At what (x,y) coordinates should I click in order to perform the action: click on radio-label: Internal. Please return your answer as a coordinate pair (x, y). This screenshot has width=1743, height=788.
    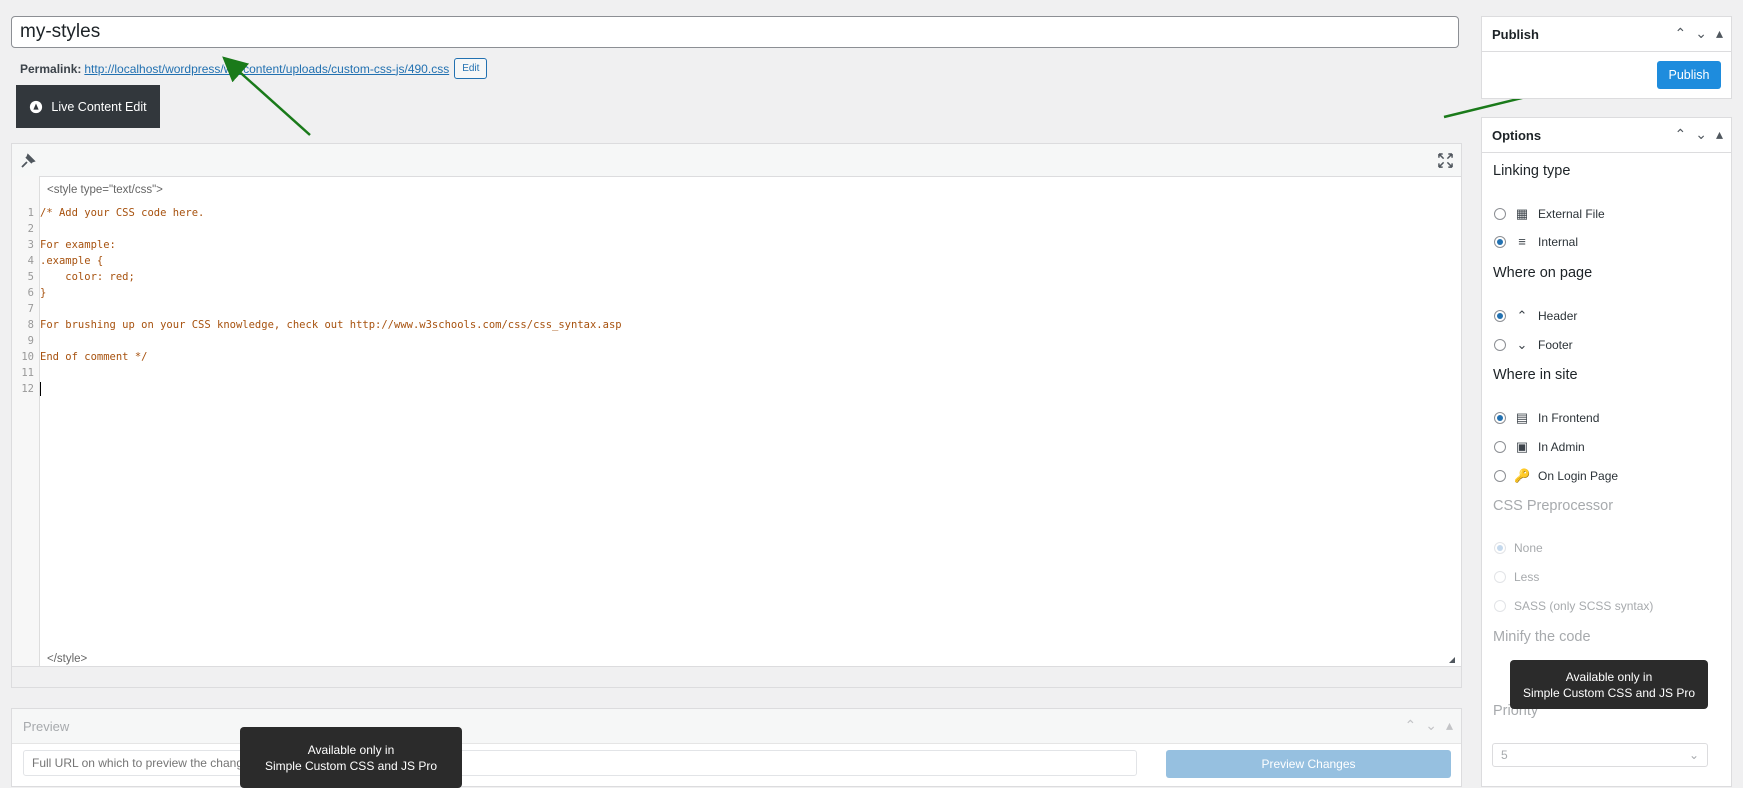
    Looking at the image, I should click on (1558, 241).